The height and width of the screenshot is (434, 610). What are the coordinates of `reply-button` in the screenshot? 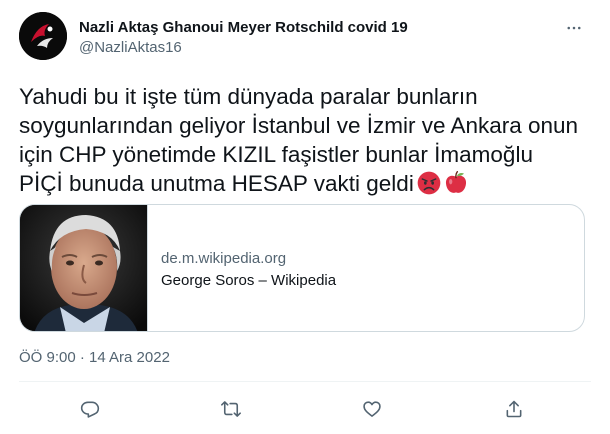 It's located at (90, 409).